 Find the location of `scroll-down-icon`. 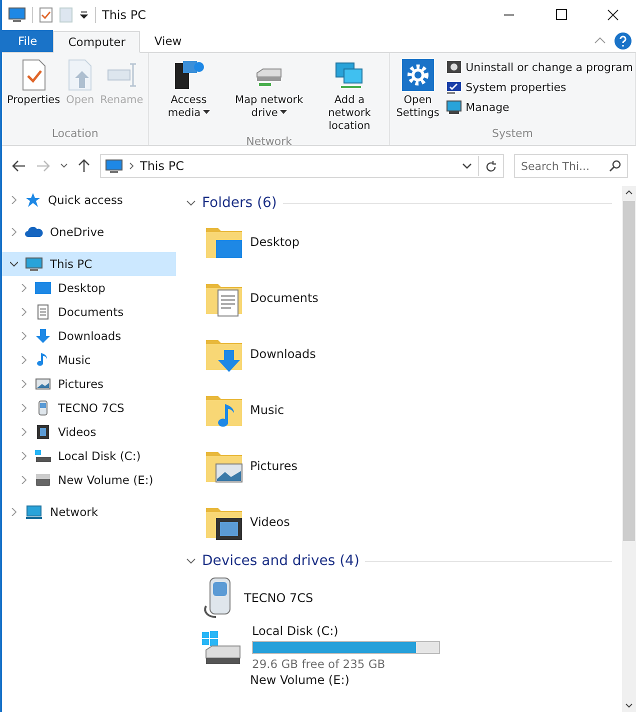

scroll-down-icon is located at coordinates (629, 705).